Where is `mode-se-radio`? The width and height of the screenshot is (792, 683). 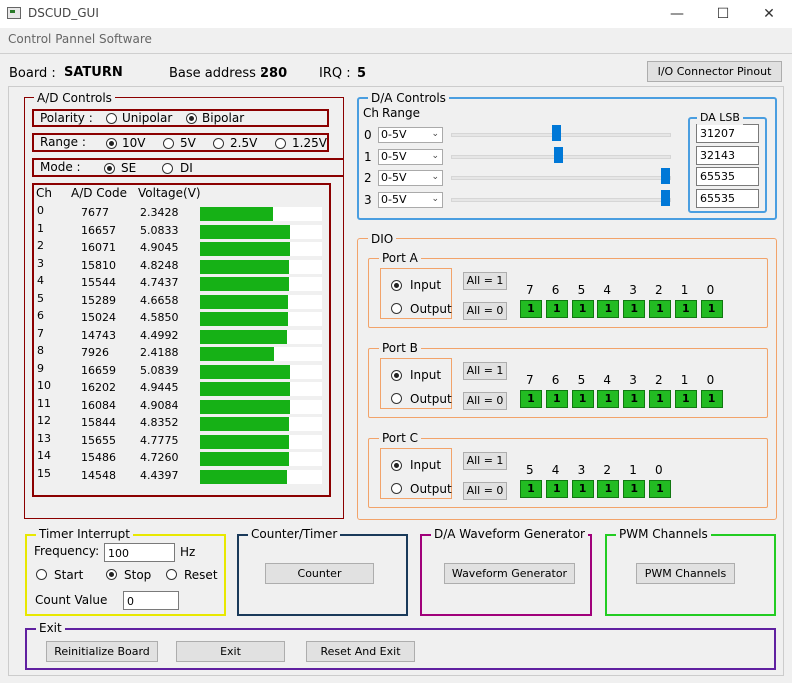 mode-se-radio is located at coordinates (109, 168).